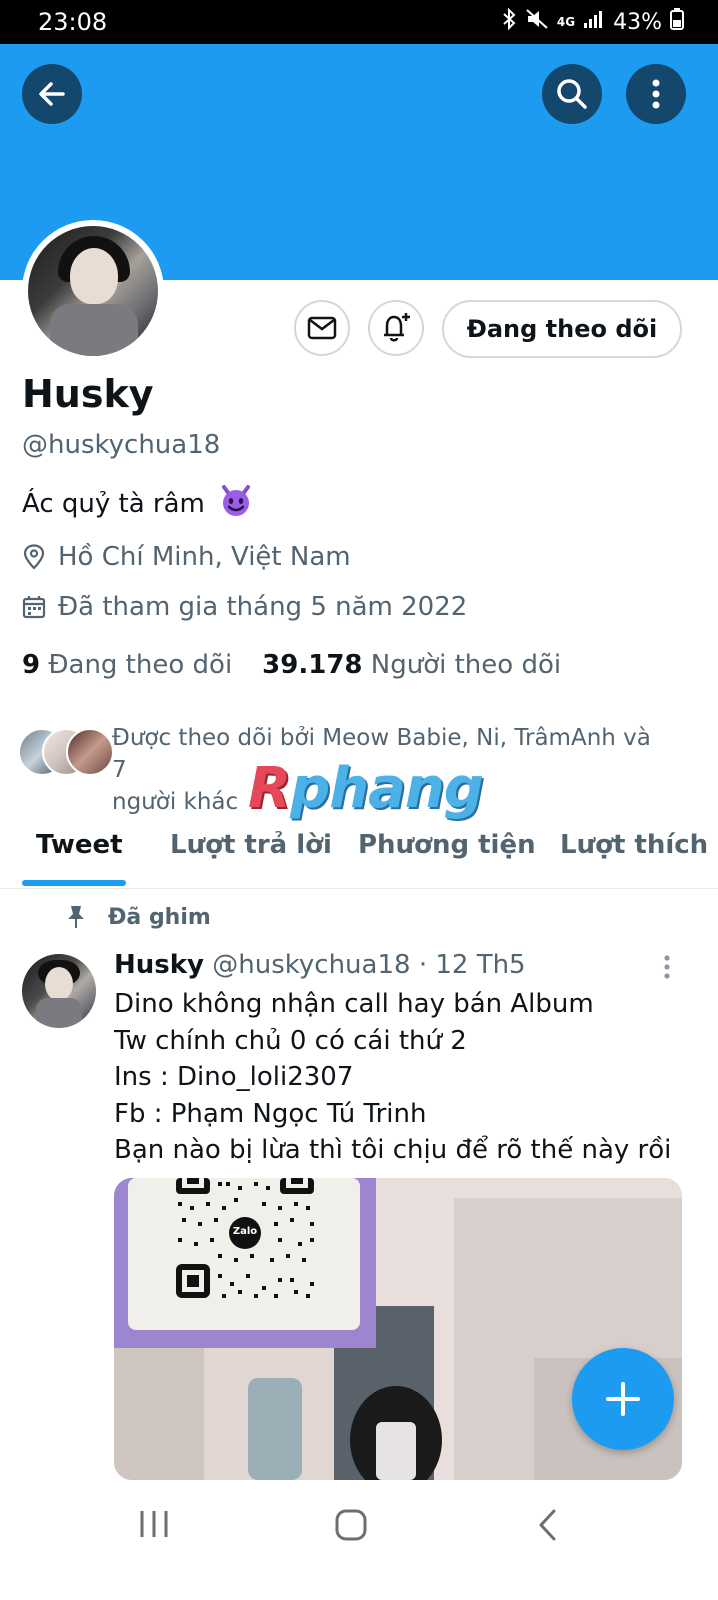 This screenshot has width=718, height=1600. I want to click on status-time: 23:08, so click(73, 22).